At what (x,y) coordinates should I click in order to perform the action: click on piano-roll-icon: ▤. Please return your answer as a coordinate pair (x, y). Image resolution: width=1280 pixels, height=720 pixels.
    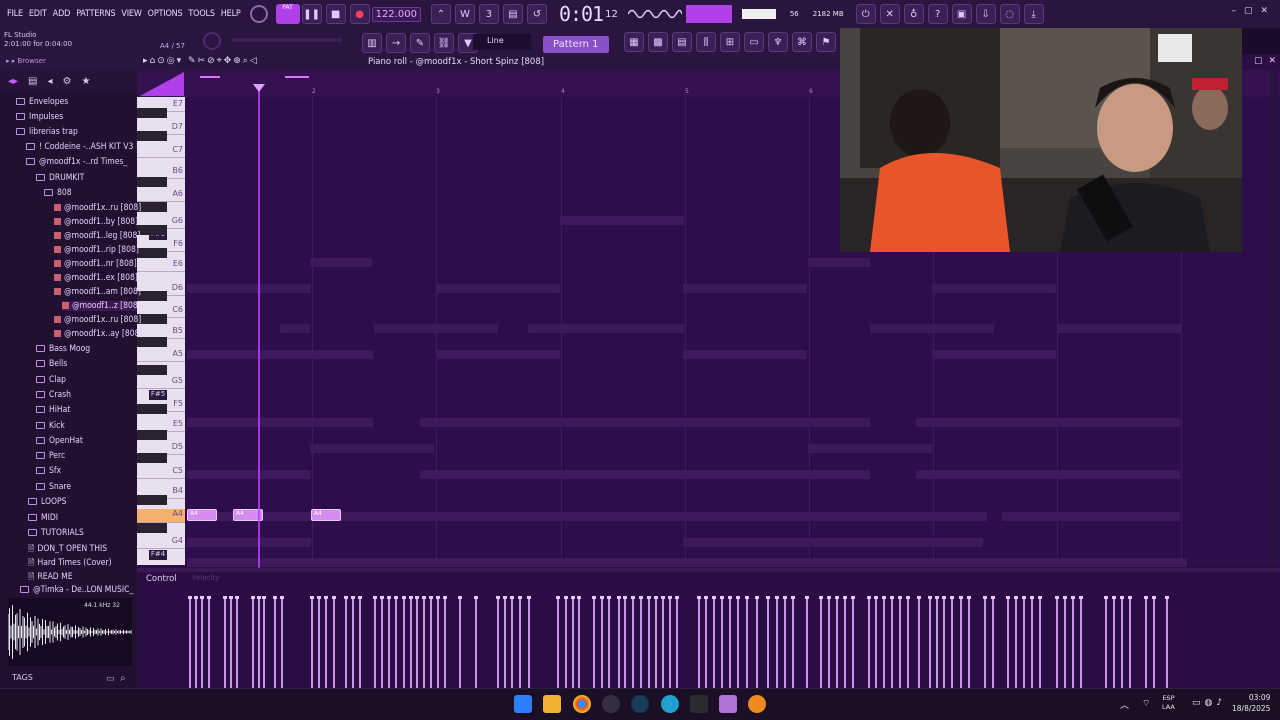
    Looking at the image, I should click on (682, 42).